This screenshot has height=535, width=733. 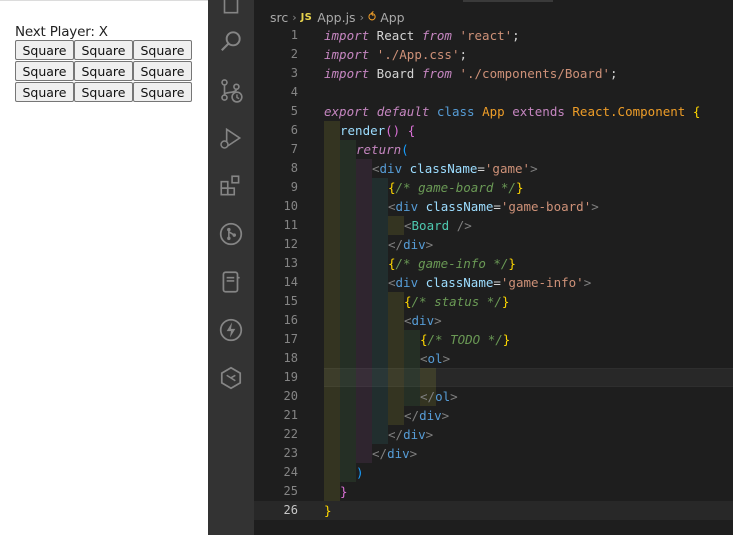 I want to click on code-line: <div className='game-info'>, so click(x=493, y=282).